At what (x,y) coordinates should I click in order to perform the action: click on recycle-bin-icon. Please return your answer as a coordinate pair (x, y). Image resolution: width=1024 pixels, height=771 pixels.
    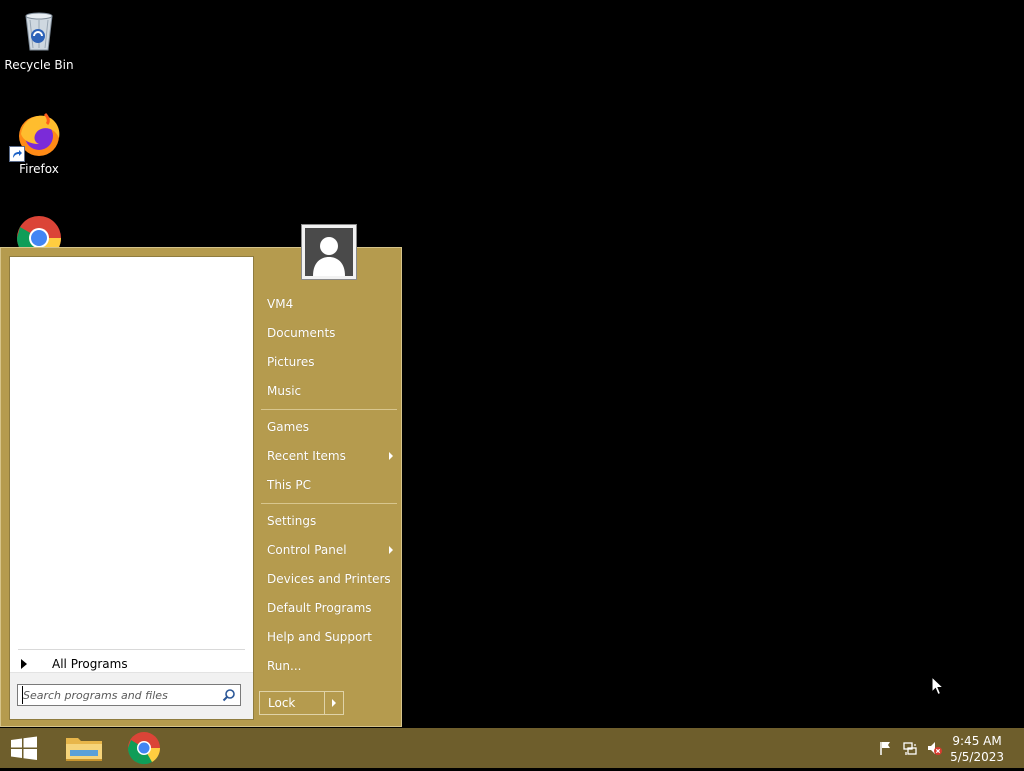
    Looking at the image, I should click on (39, 30).